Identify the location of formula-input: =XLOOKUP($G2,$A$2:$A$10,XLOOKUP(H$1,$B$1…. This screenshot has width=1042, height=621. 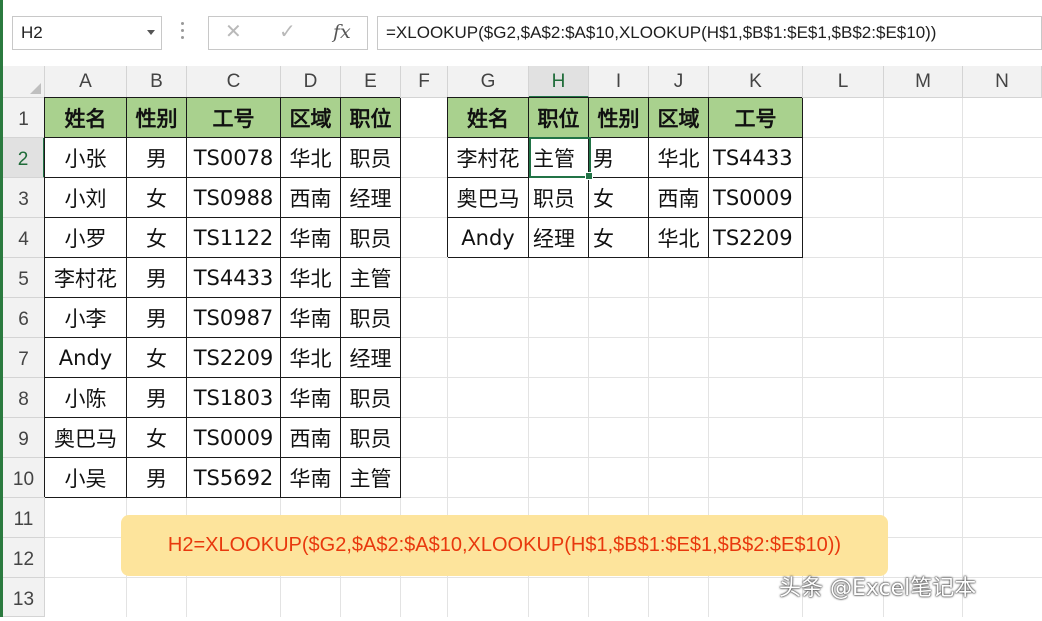
(709, 33).